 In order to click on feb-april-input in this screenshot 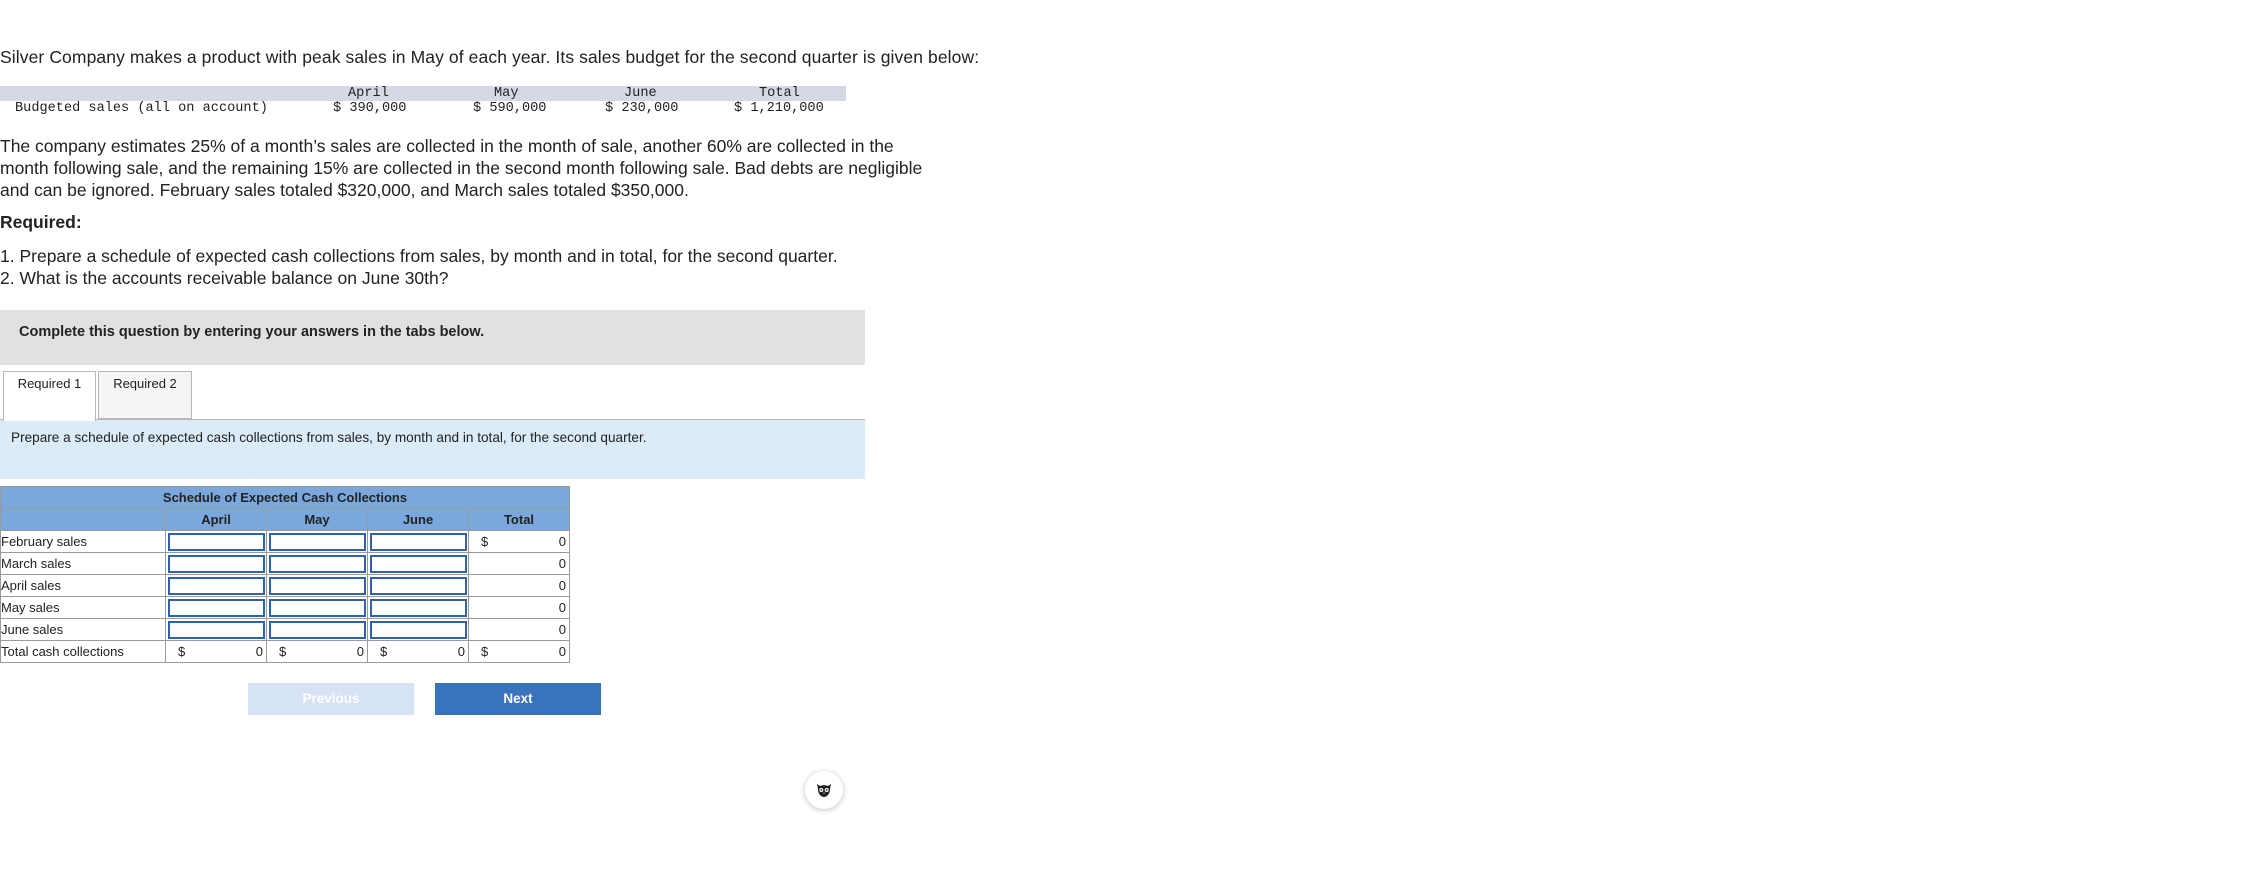, I will do `click(216, 542)`.